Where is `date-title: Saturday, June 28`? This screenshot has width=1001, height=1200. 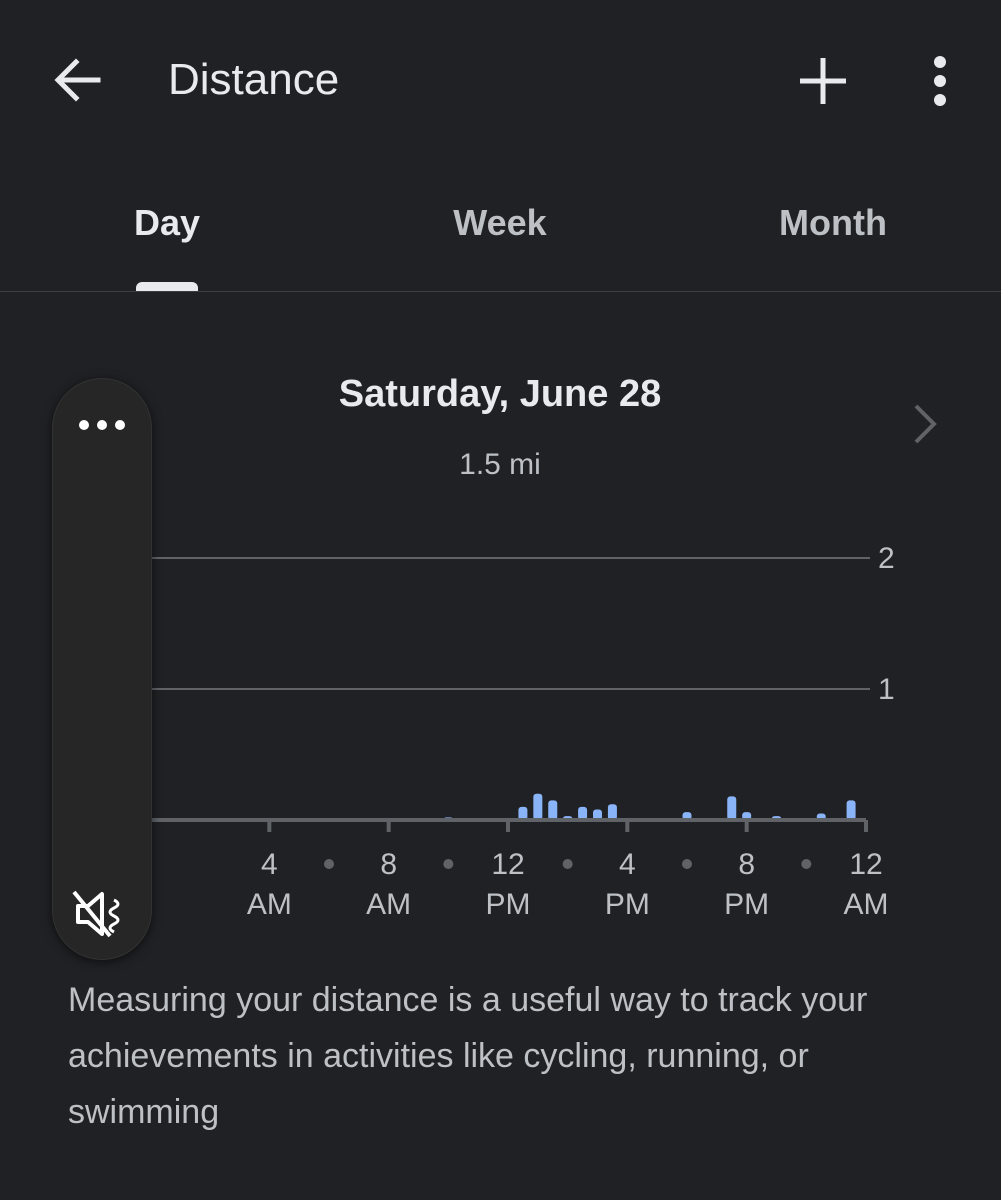 date-title: Saturday, June 28 is located at coordinates (500, 394).